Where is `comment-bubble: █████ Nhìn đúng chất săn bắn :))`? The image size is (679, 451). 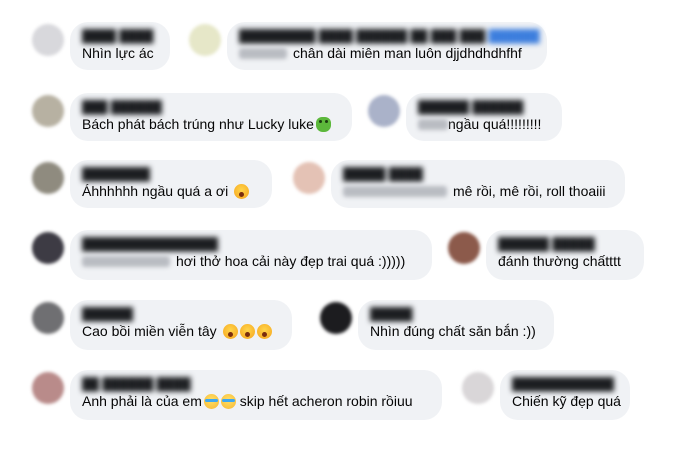 comment-bubble: █████ Nhìn đúng chất săn bắn :)) is located at coordinates (456, 325).